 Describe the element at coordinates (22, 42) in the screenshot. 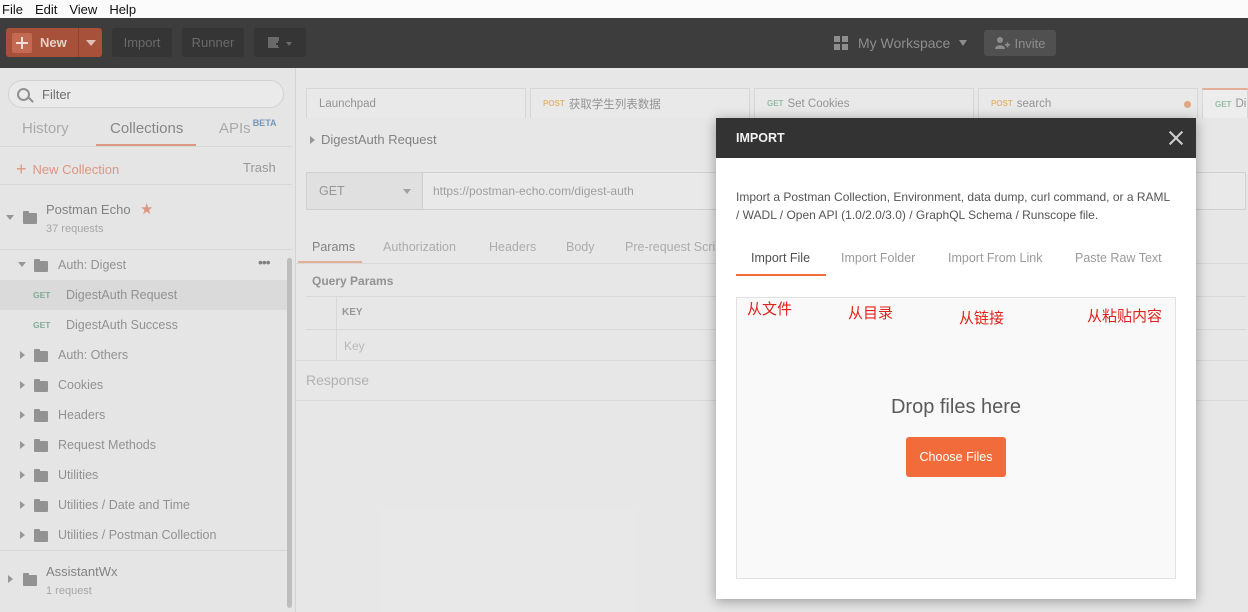

I see `plus-icon` at that location.